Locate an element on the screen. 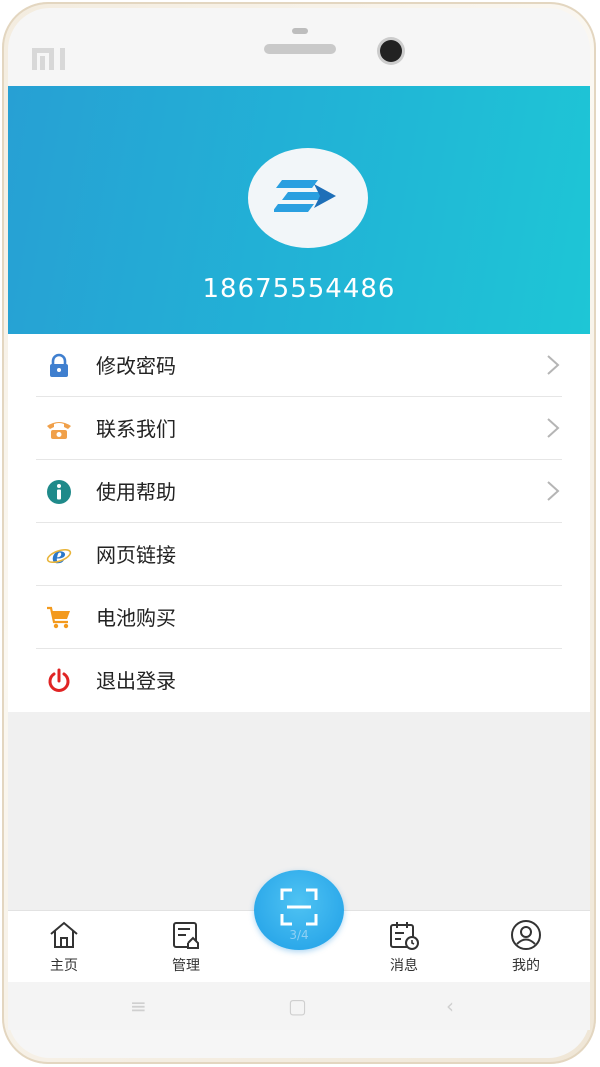 This screenshot has width=600, height=1067. svg-text: e is located at coordinates (59, 555).